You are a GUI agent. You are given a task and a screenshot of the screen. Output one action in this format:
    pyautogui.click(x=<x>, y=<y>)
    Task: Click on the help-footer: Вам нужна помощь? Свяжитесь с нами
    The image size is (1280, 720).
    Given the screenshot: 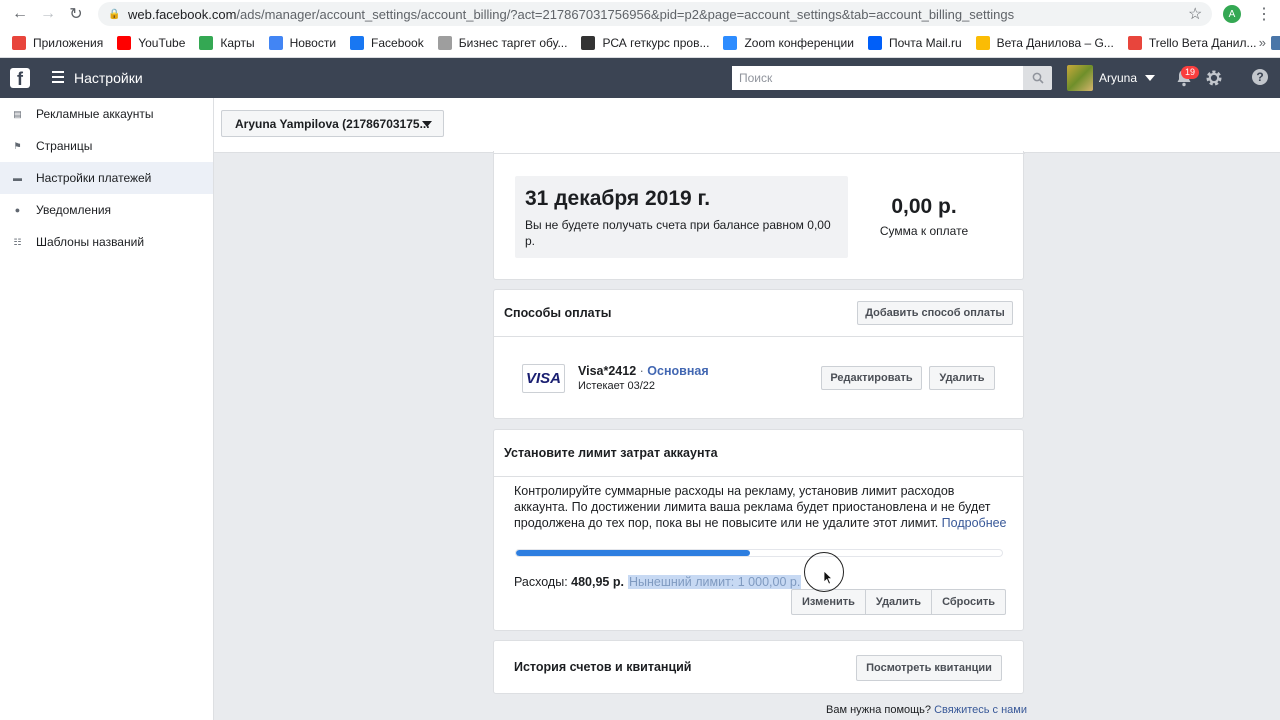 What is the action you would take?
    pyautogui.click(x=927, y=710)
    